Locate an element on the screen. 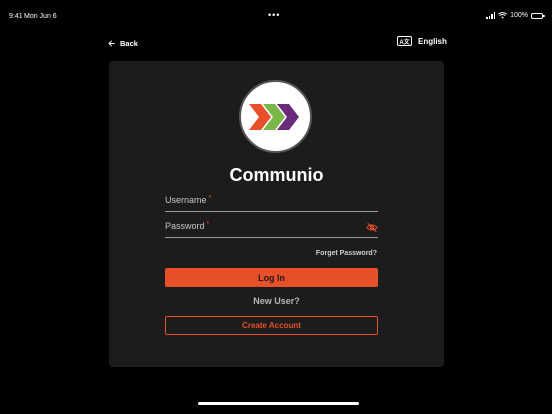 The height and width of the screenshot is (414, 552). username-field: Username * is located at coordinates (271, 202).